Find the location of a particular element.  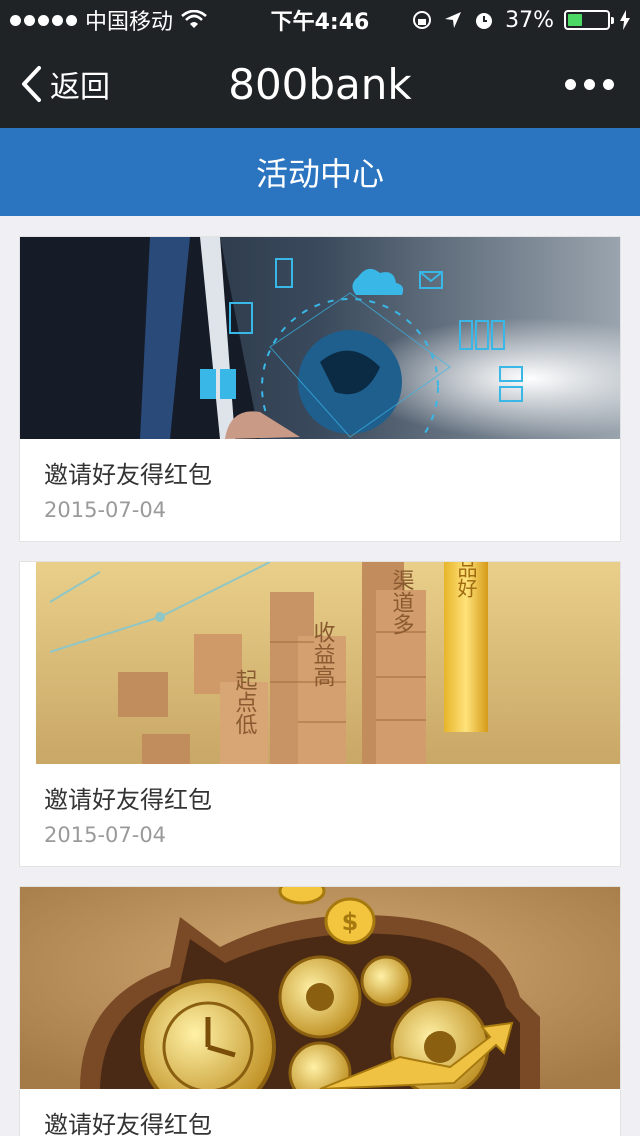

more-dots-icon is located at coordinates (602, 84).